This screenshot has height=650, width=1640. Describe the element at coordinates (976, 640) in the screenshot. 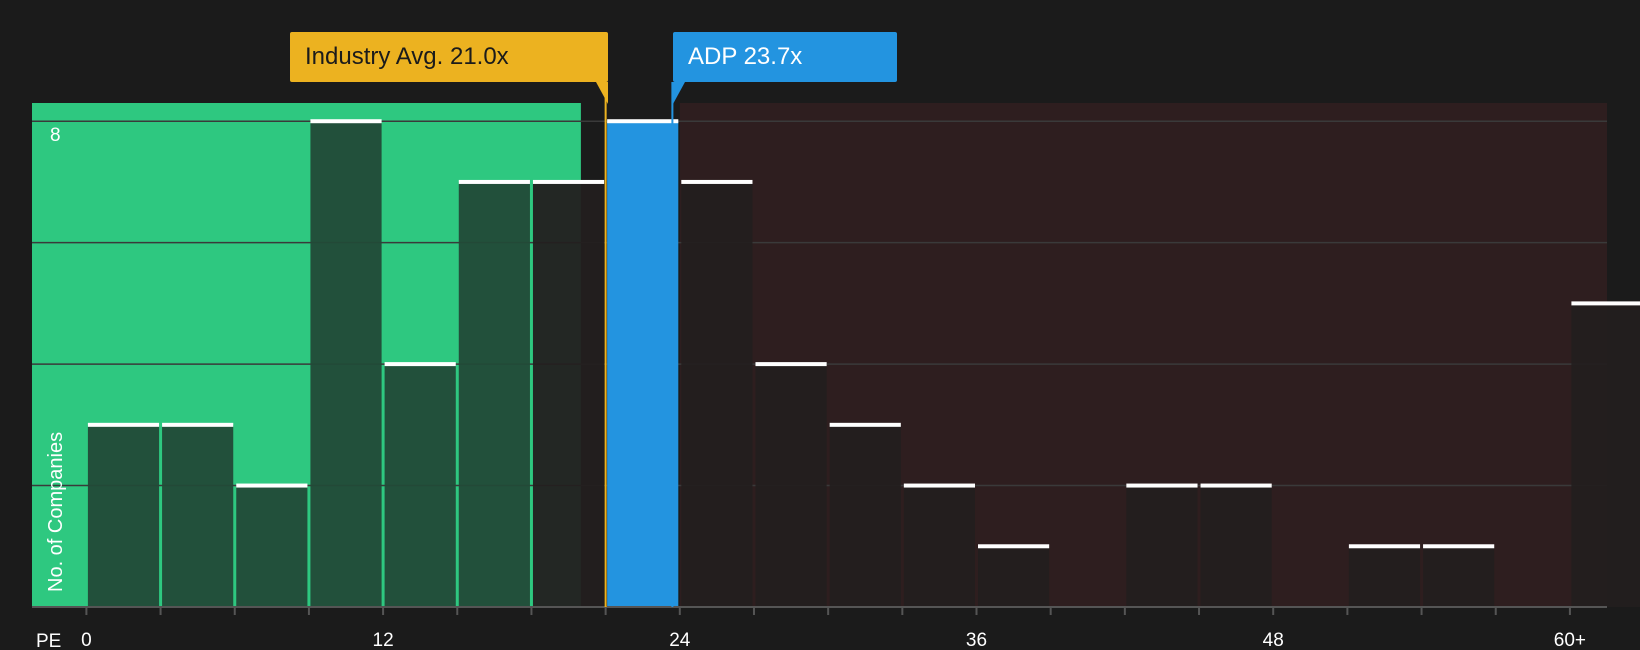

I see `x-tick-label: 36` at that location.